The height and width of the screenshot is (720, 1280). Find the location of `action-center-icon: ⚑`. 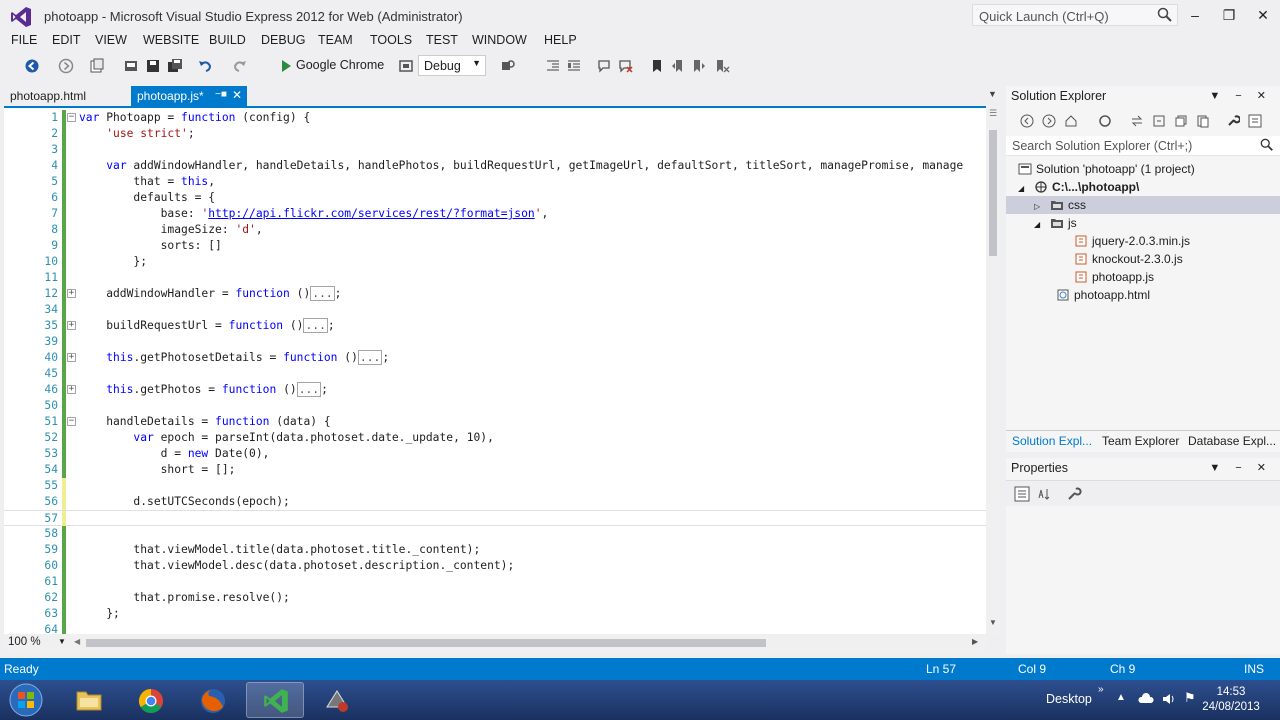

action-center-icon: ⚑ is located at coordinates (1190, 698).